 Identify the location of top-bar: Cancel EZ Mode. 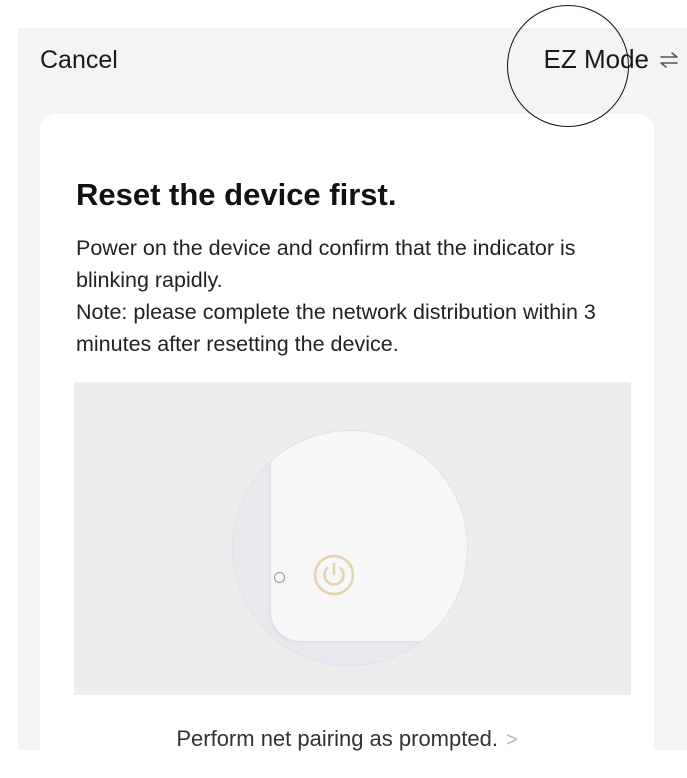
(352, 63).